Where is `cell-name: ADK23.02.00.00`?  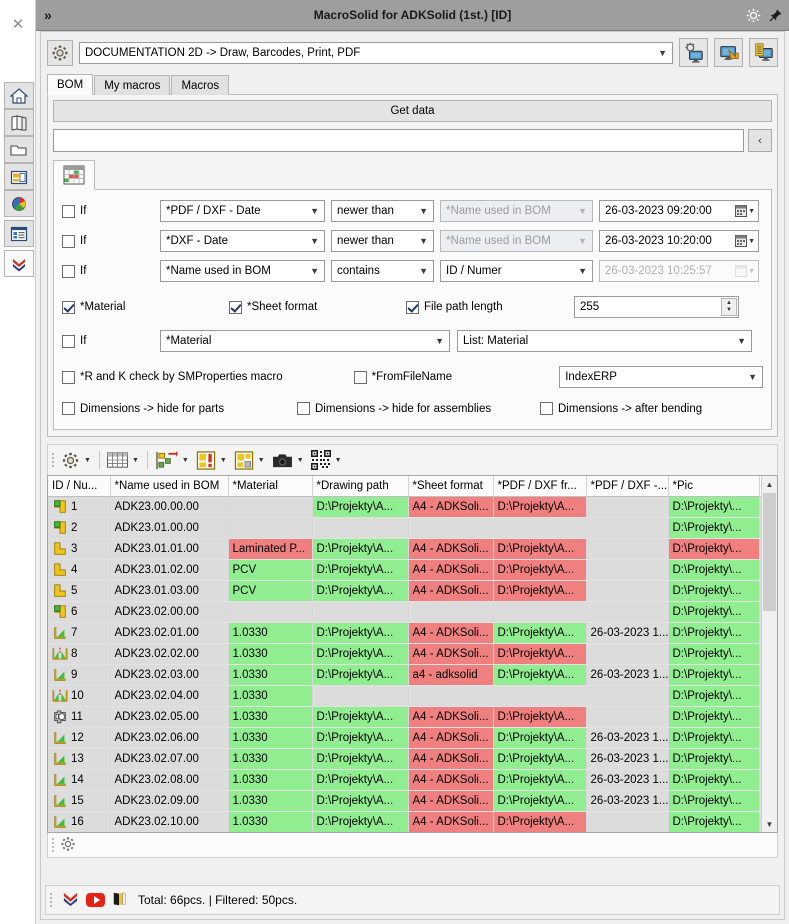 cell-name: ADK23.02.00.00 is located at coordinates (169, 612).